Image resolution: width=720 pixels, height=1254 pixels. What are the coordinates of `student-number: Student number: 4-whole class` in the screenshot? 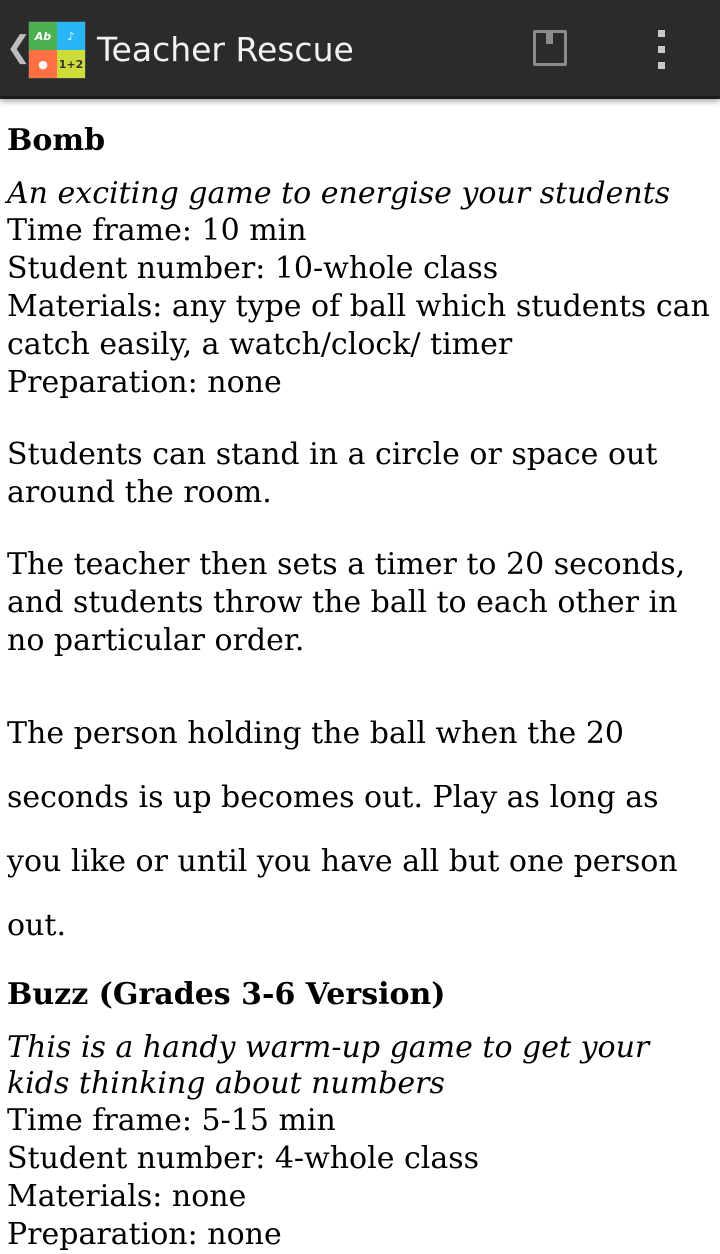 It's located at (243, 1158).